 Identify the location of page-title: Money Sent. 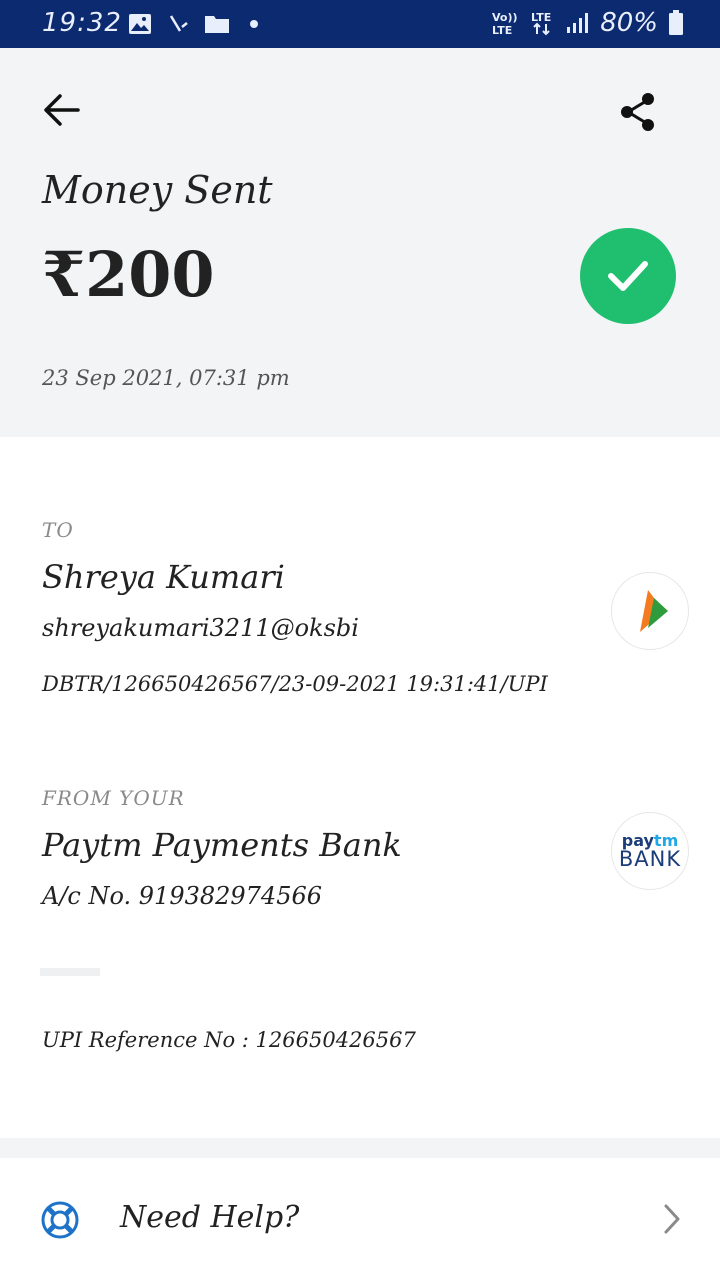
(157, 190).